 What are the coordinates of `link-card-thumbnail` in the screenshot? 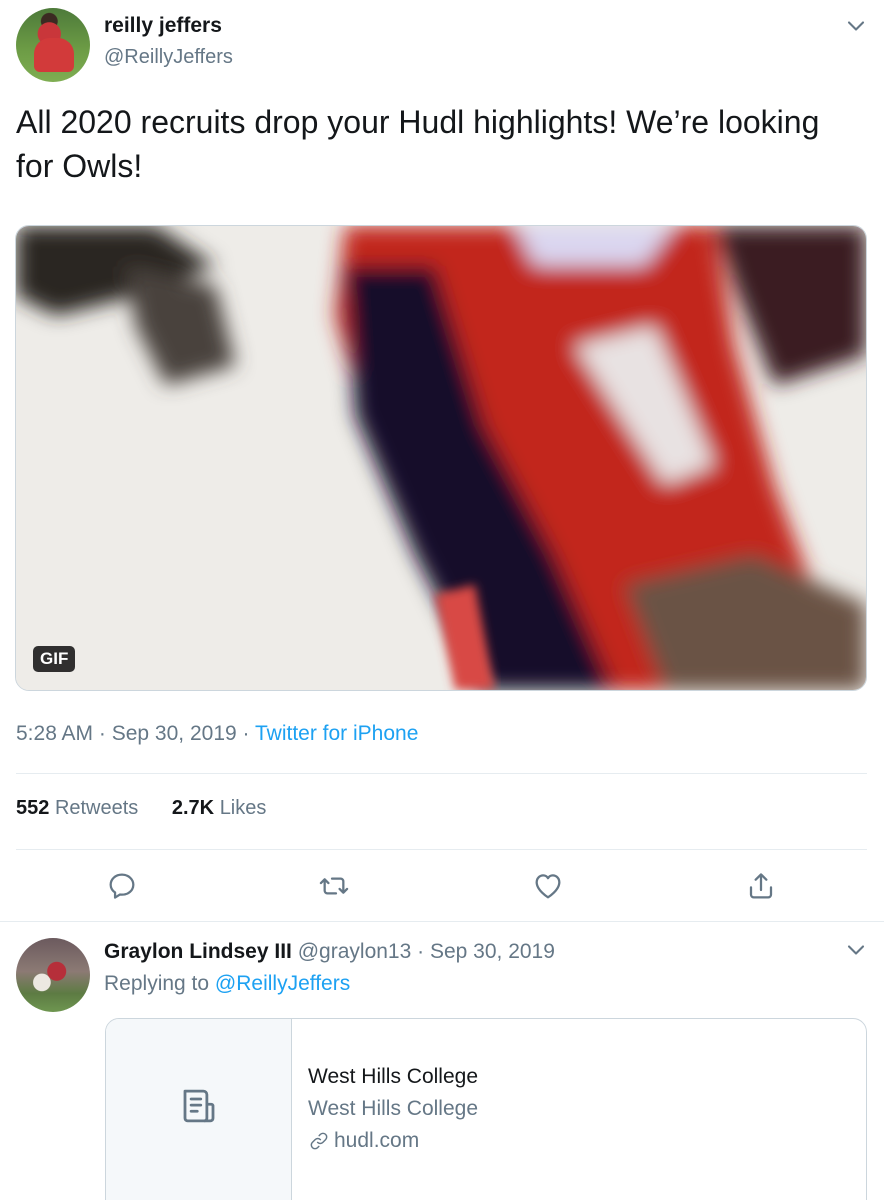 It's located at (199, 1109).